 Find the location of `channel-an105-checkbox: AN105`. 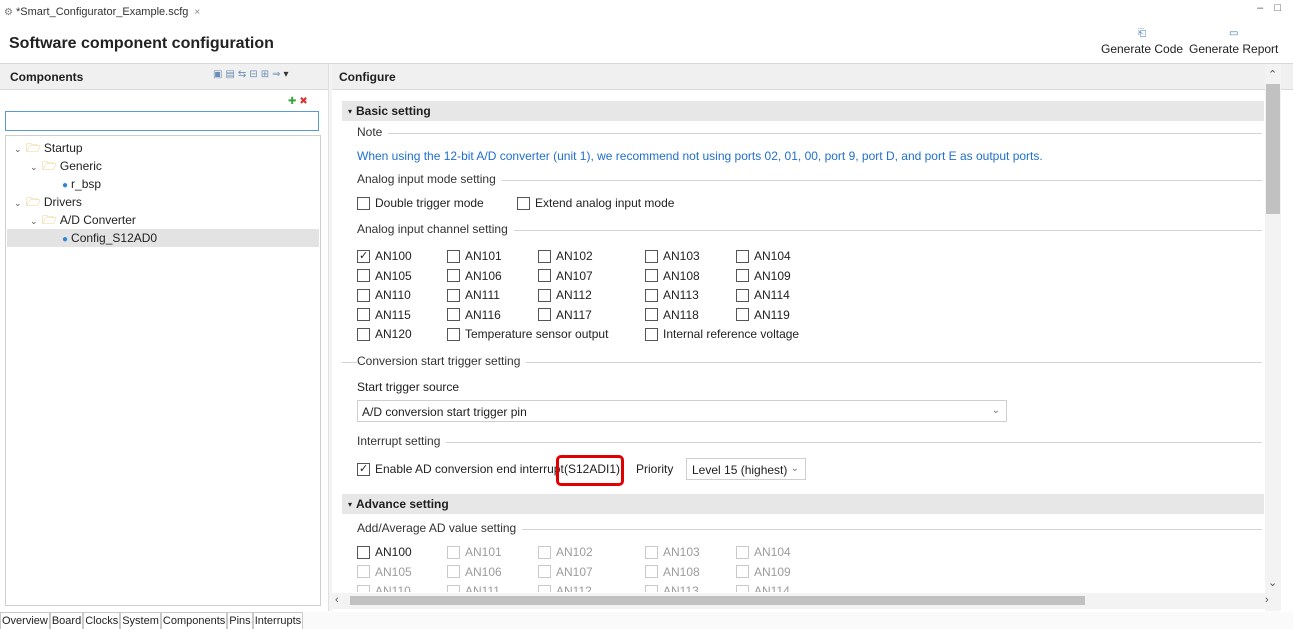

channel-an105-checkbox: AN105 is located at coordinates (384, 276).